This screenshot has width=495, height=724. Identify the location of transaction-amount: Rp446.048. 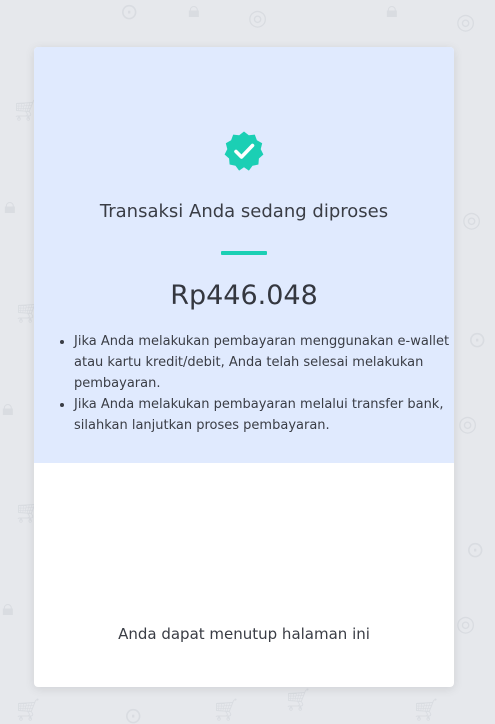
(244, 295).